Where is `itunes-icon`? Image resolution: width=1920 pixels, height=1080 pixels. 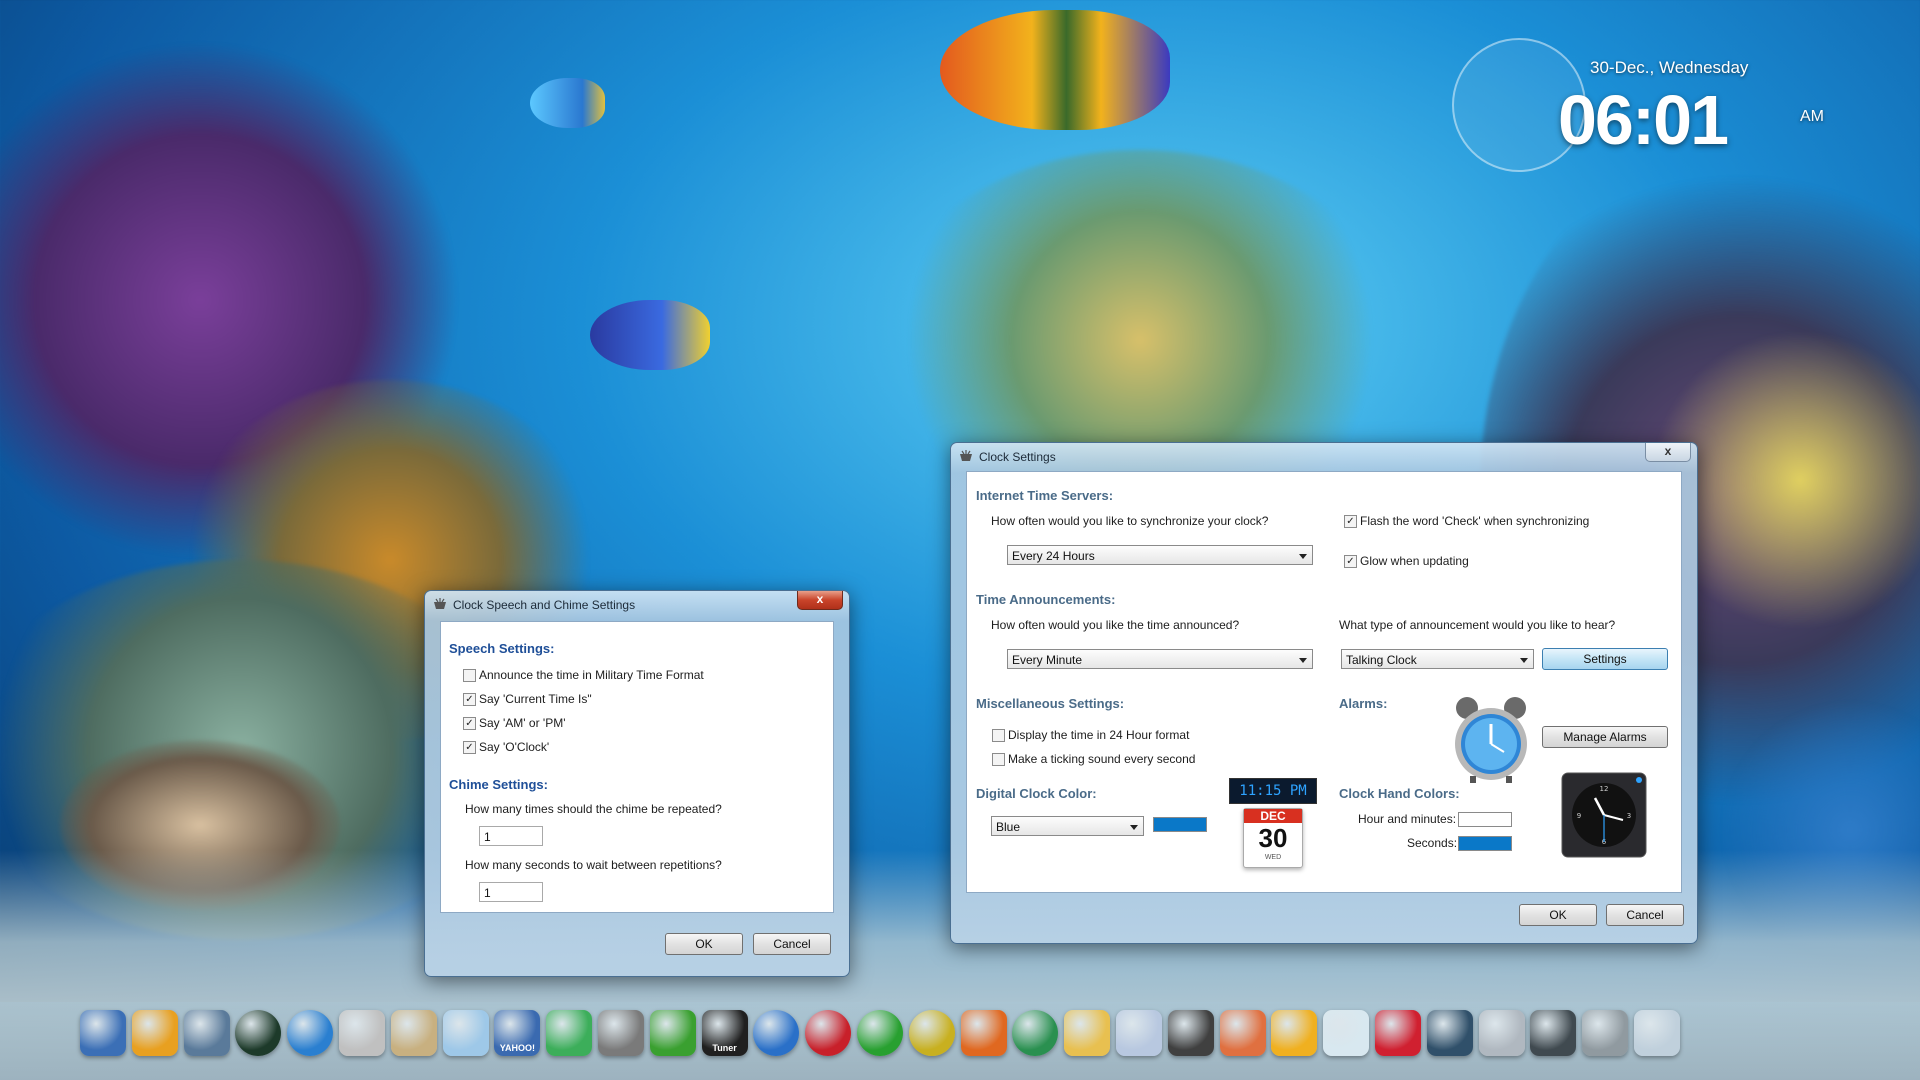
itunes-icon is located at coordinates (1346, 1033).